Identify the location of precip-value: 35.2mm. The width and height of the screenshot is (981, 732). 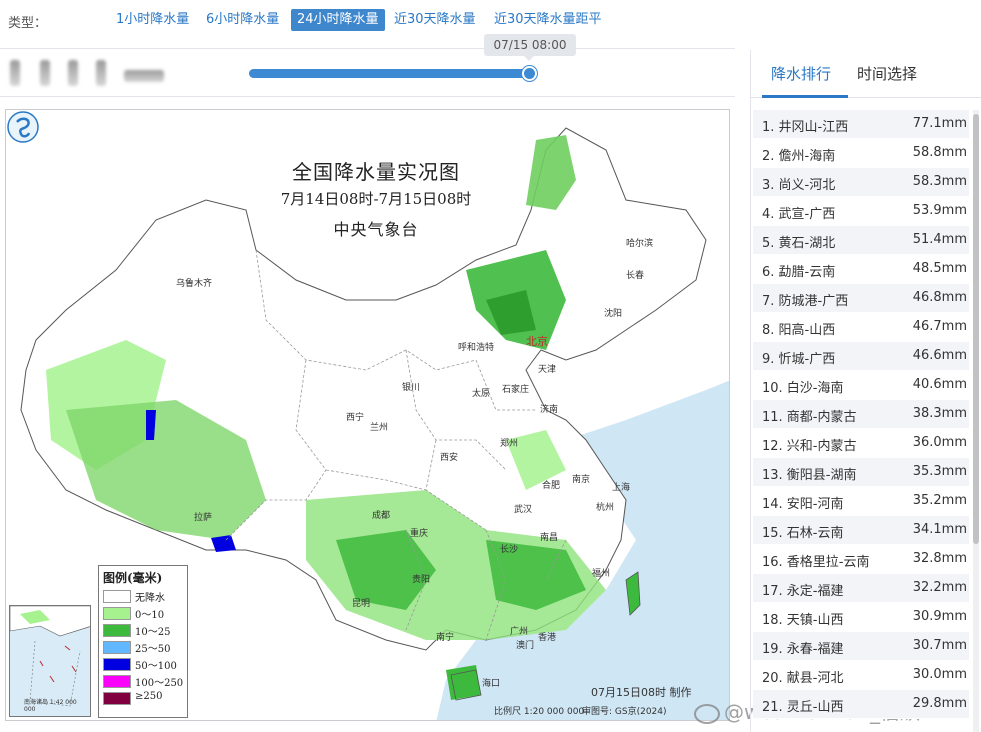
(939, 500).